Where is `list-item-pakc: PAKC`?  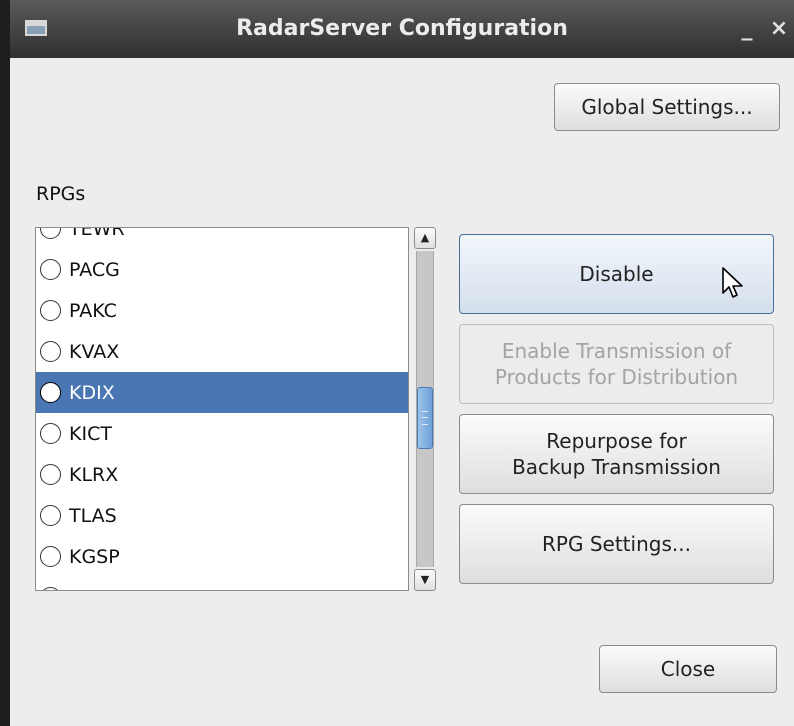 list-item-pakc: PAKC is located at coordinates (222, 310).